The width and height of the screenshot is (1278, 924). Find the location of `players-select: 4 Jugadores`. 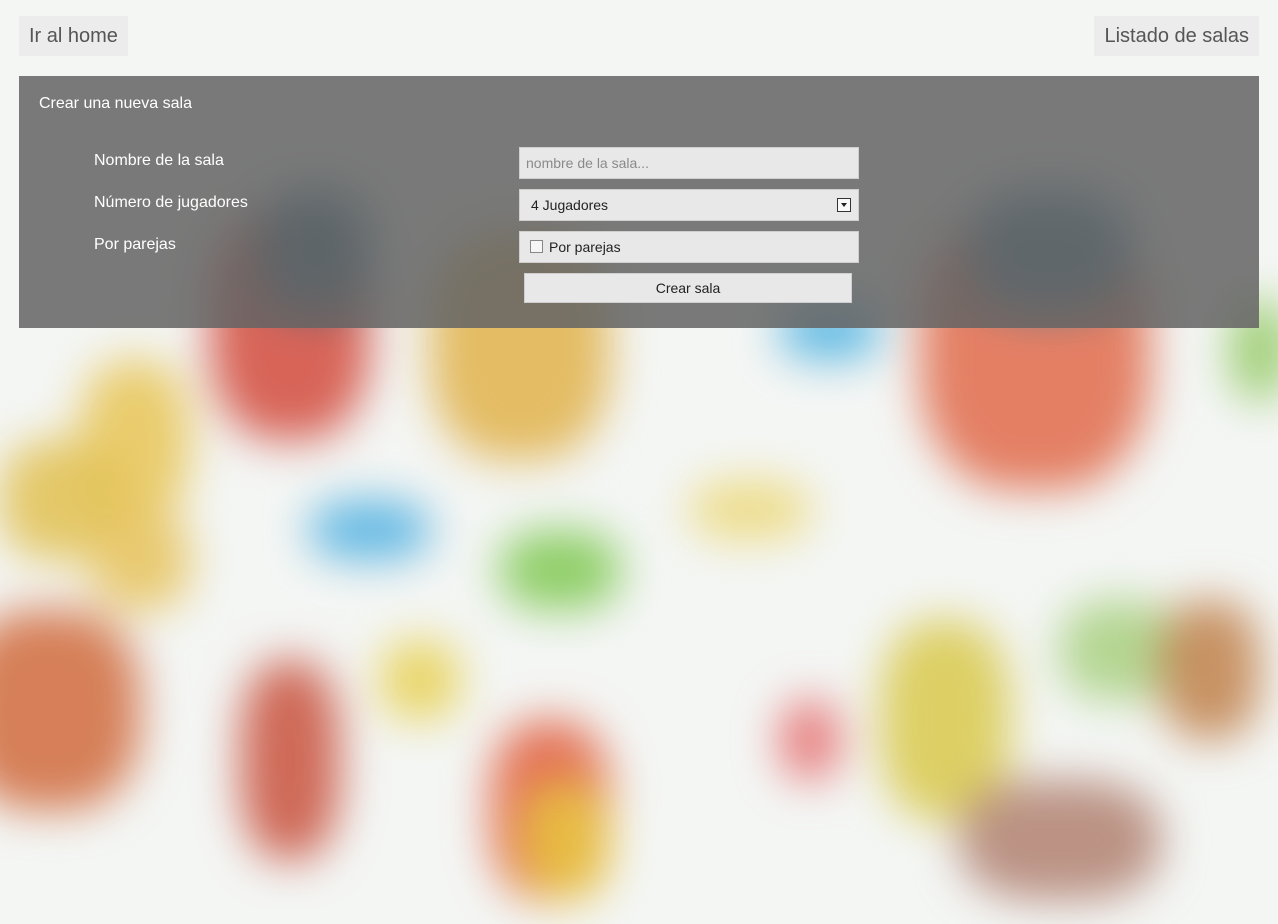

players-select: 4 Jugadores is located at coordinates (689, 205).